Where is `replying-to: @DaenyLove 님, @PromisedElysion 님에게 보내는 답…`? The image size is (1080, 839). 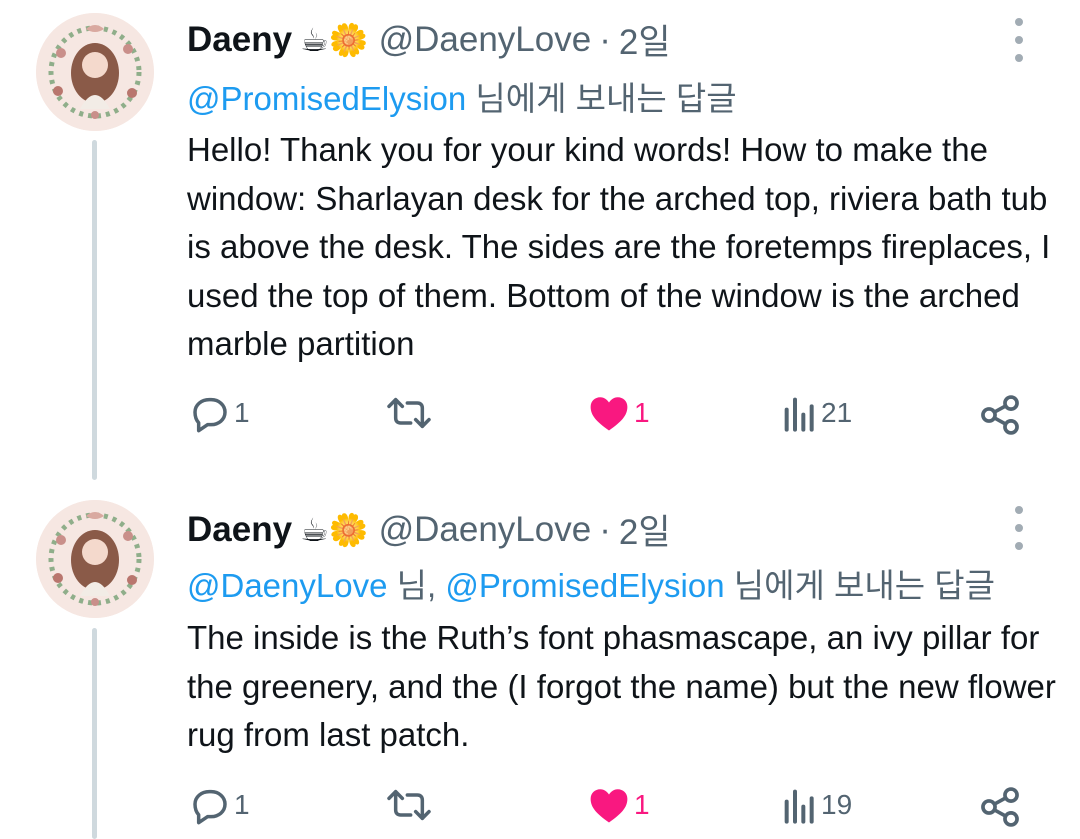
replying-to: @DaenyLove 님, @PromisedElysion 님에게 보내는 답… is located at coordinates (591, 583).